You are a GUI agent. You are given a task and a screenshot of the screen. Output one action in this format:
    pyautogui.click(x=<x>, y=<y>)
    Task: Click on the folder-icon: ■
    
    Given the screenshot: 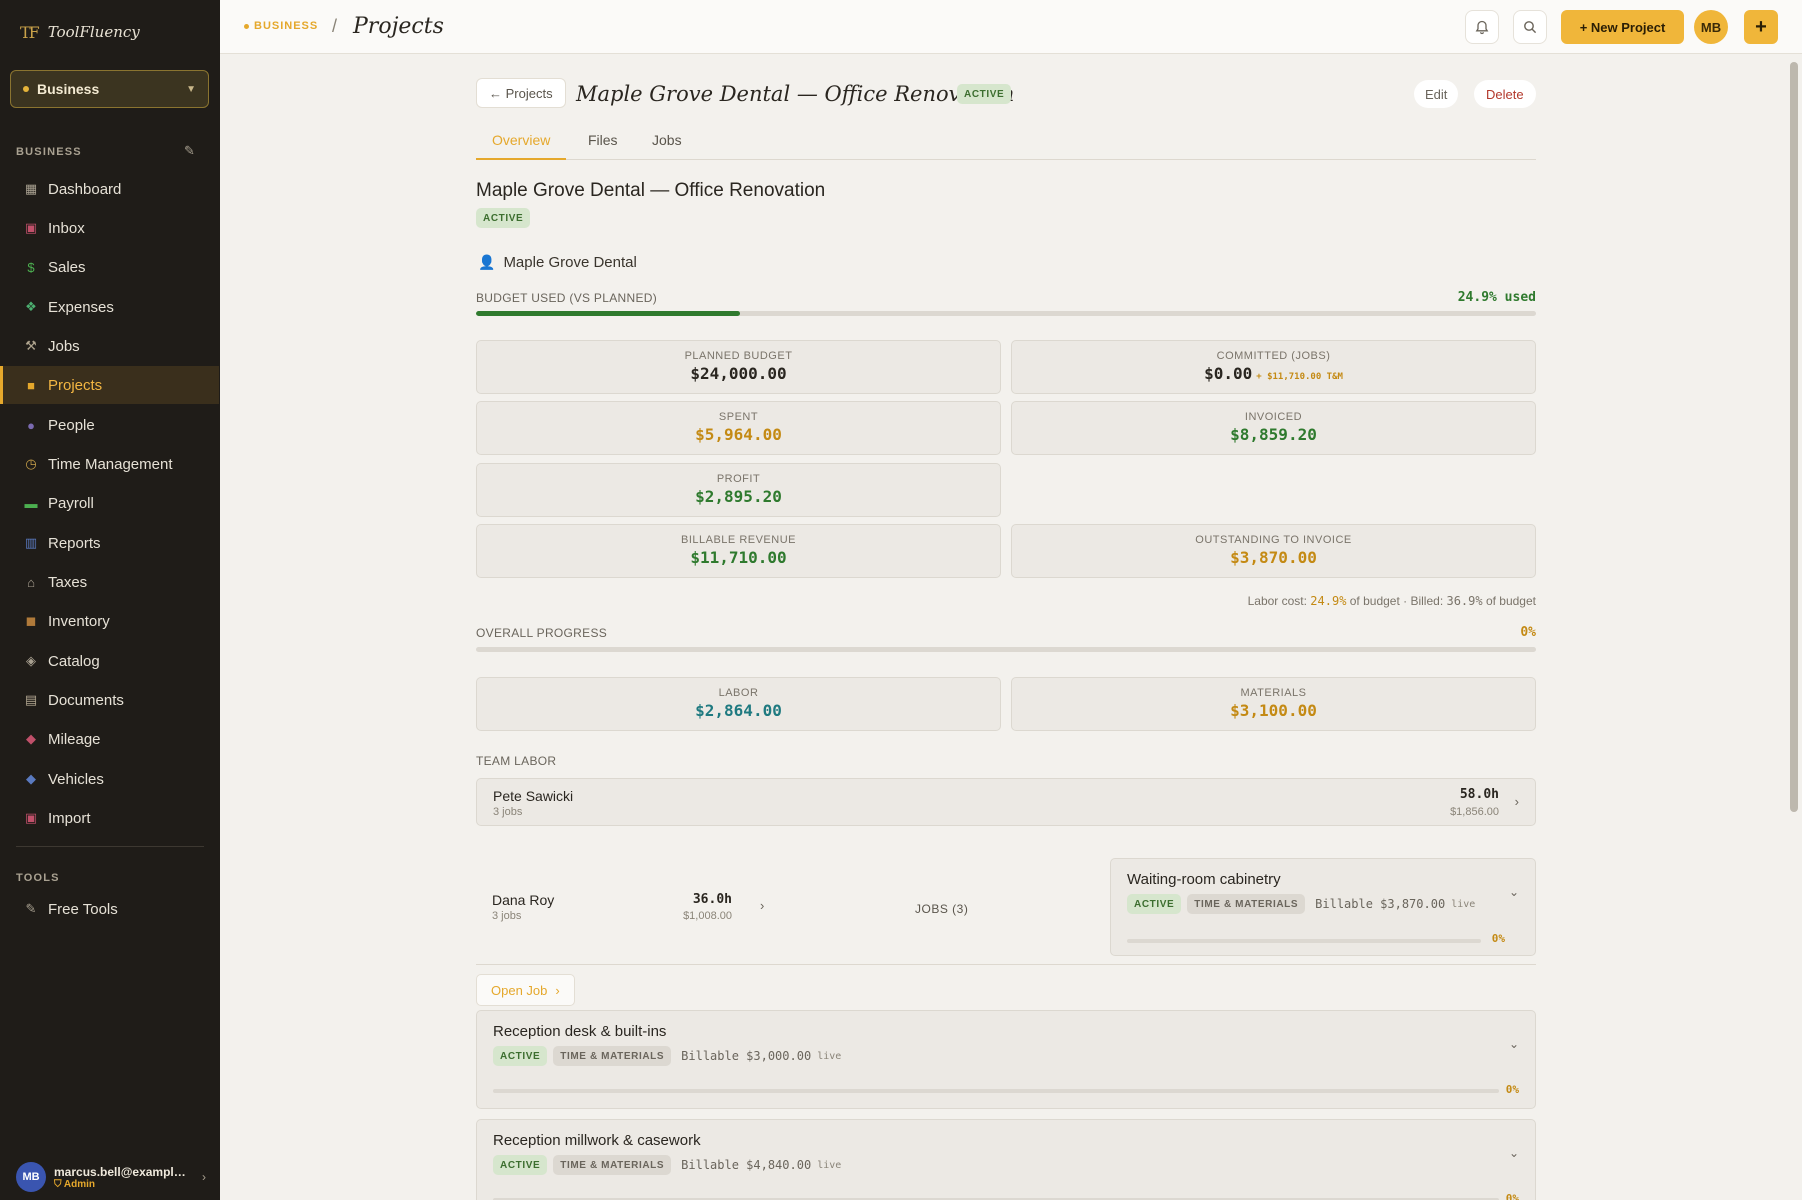 What is the action you would take?
    pyautogui.click(x=31, y=385)
    